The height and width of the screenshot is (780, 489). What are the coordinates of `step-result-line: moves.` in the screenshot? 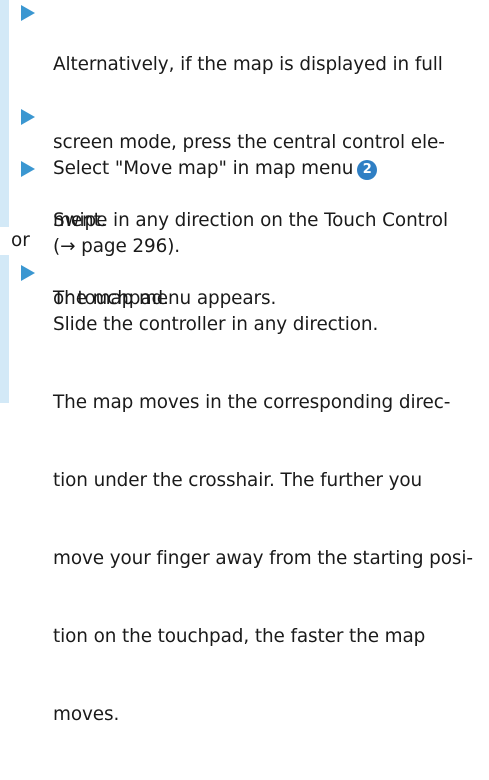 It's located at (86, 714).